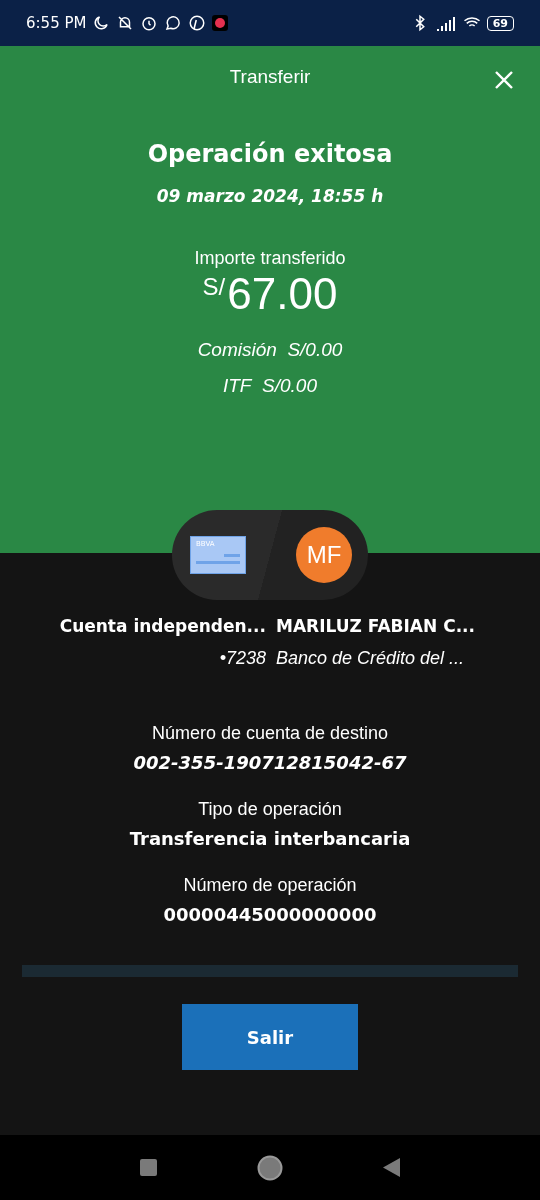  What do you see at coordinates (270, 77) in the screenshot?
I see `screen-title: Transferir` at bounding box center [270, 77].